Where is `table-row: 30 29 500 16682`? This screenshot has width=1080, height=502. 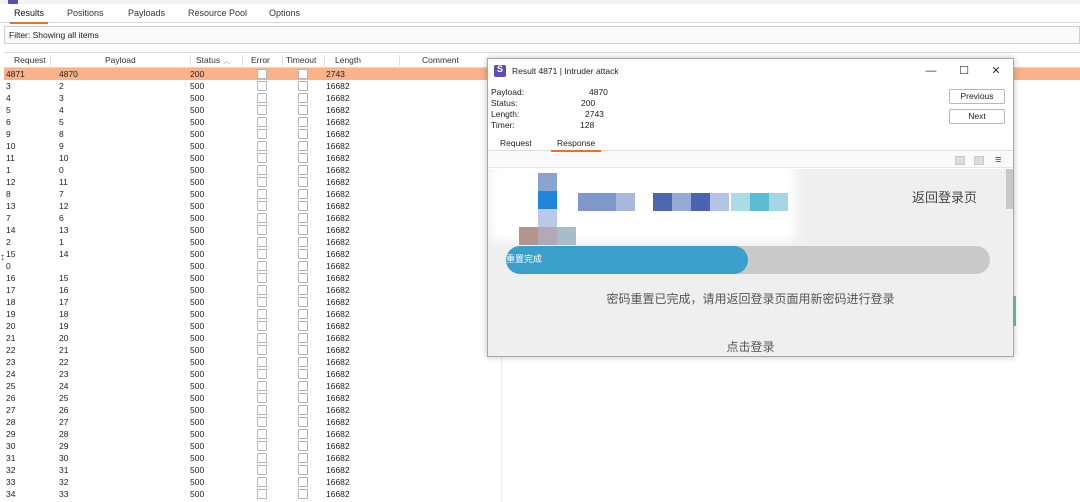 table-row: 30 29 500 16682 is located at coordinates (254, 446).